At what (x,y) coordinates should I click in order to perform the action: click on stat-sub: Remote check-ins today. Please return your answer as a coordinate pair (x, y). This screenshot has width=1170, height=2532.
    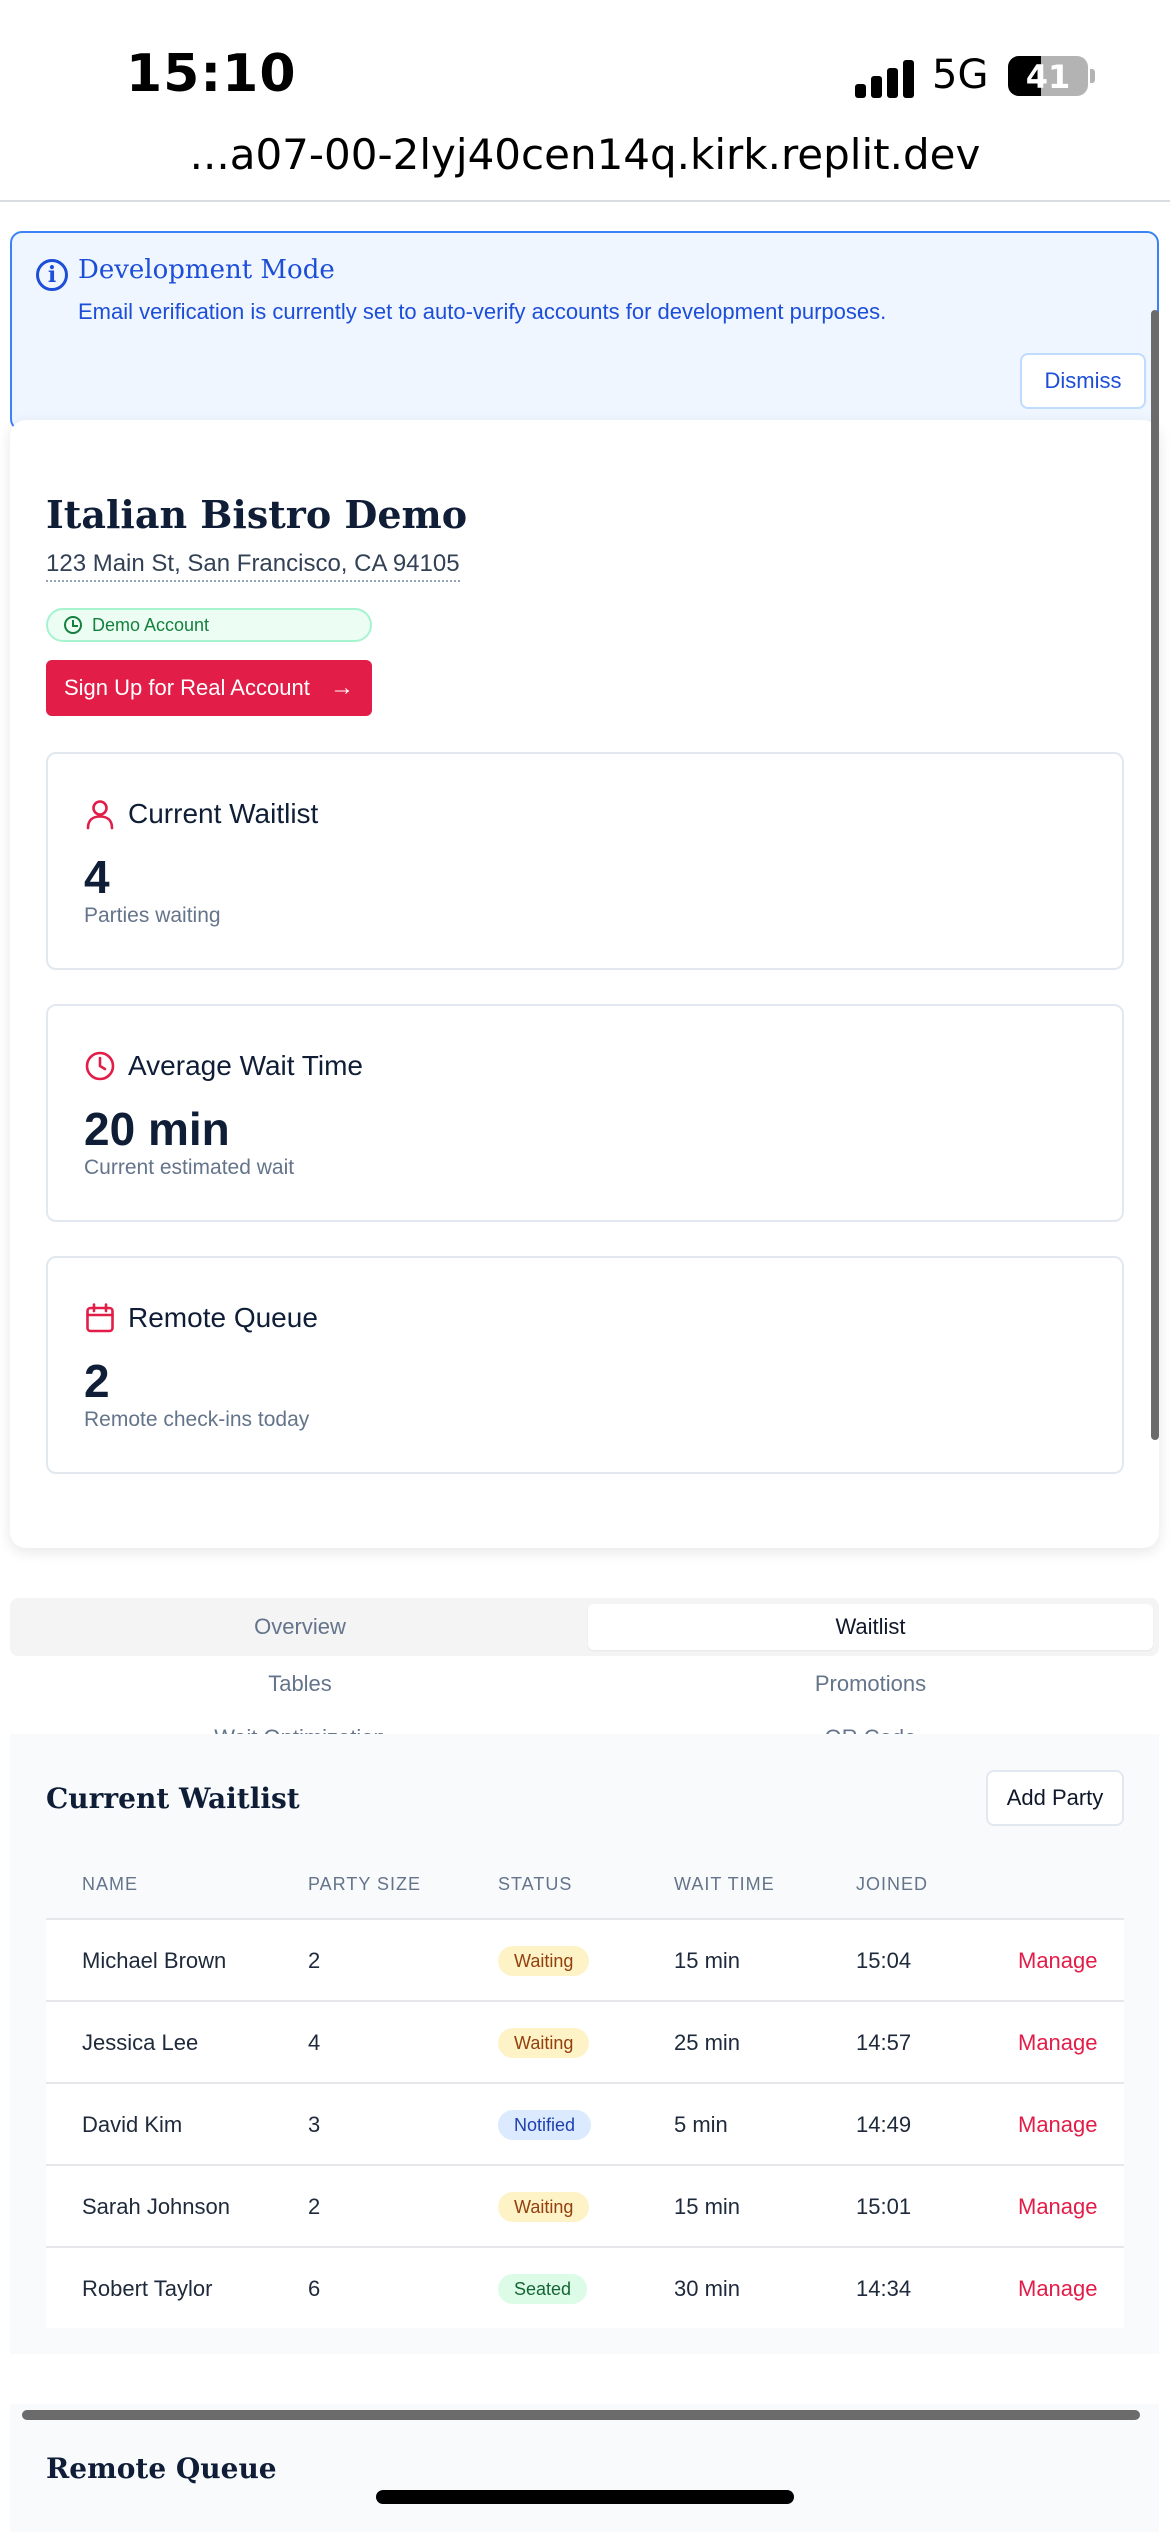
    Looking at the image, I should click on (197, 1419).